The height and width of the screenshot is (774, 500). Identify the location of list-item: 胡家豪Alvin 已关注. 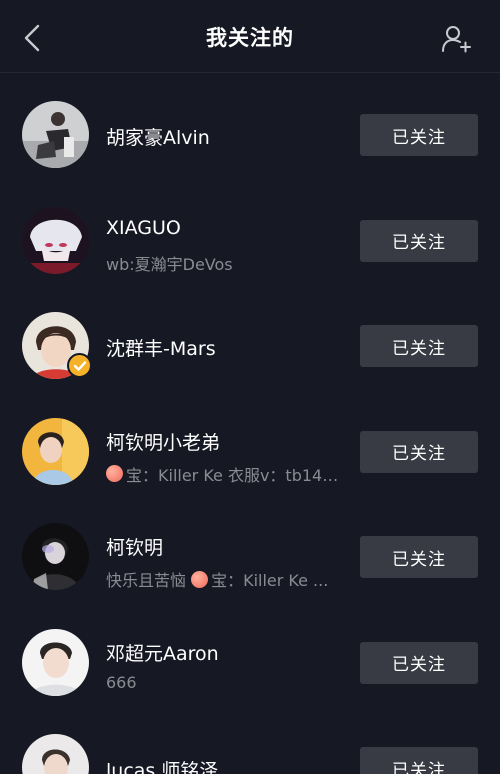
(250, 126).